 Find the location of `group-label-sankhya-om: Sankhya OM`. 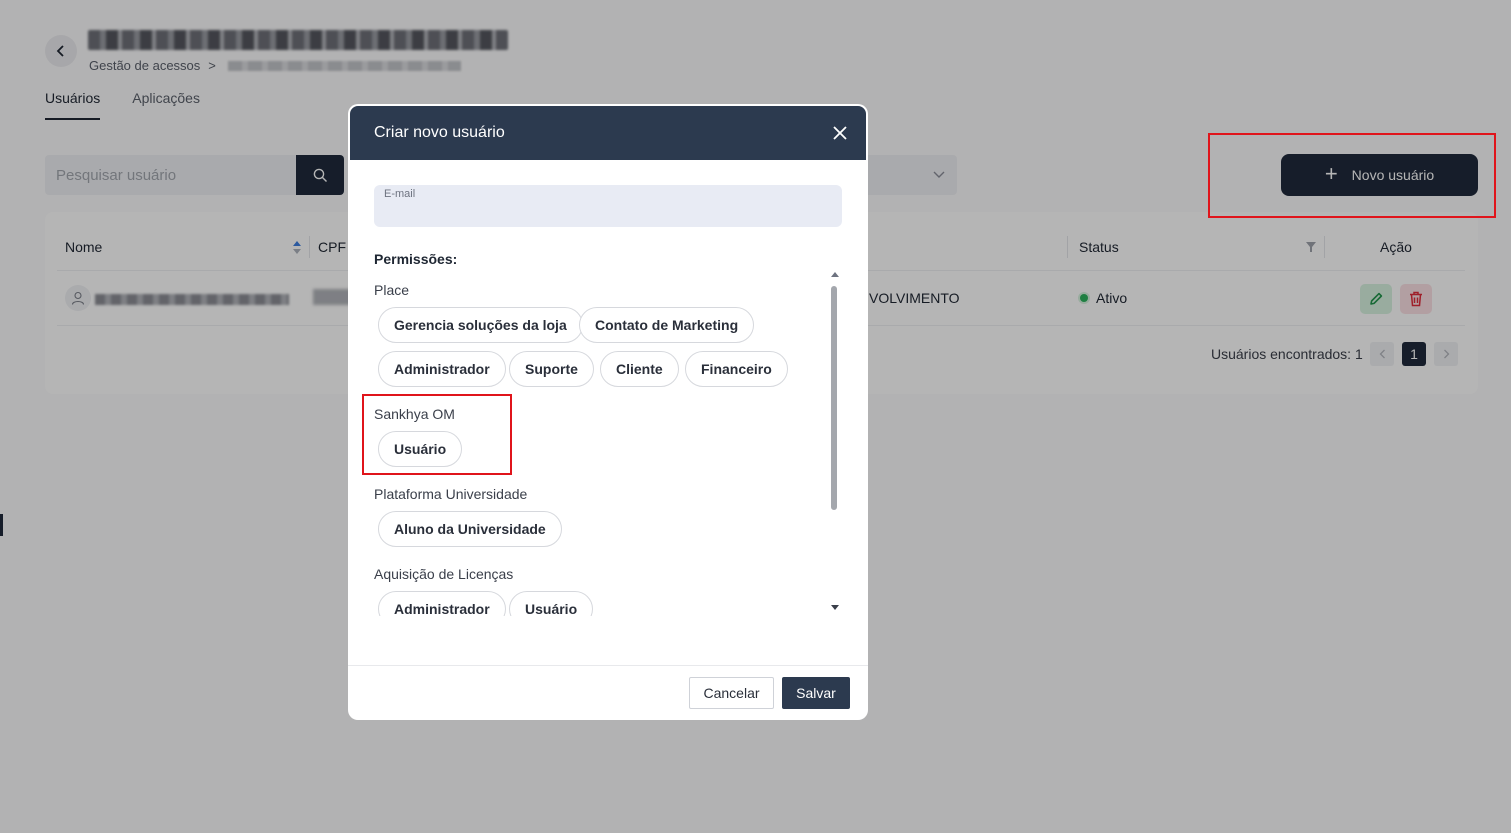

group-label-sankhya-om: Sankhya OM is located at coordinates (414, 414).